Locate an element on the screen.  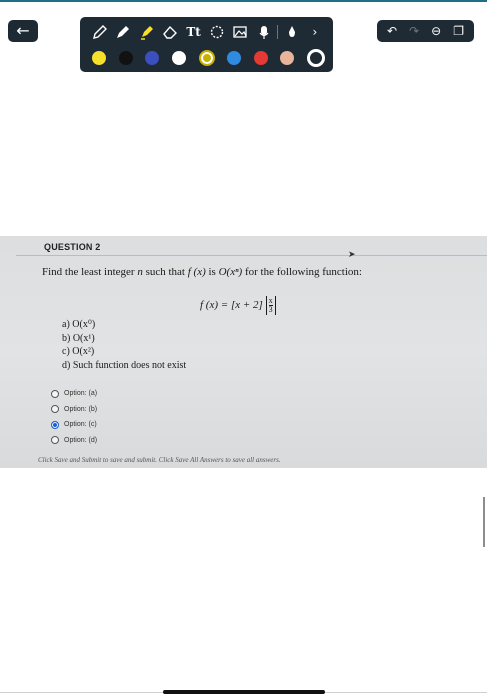
option-d: Option: (d) is located at coordinates (74, 441).